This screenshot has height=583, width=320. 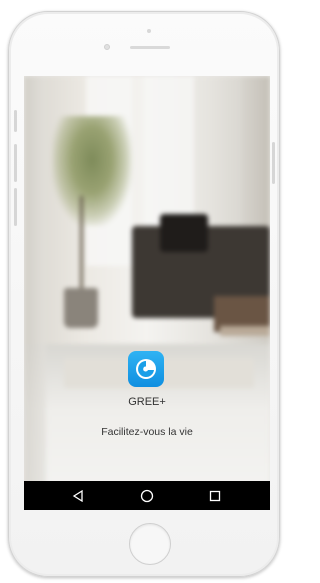 I want to click on android-nav-bar, so click(x=147, y=495).